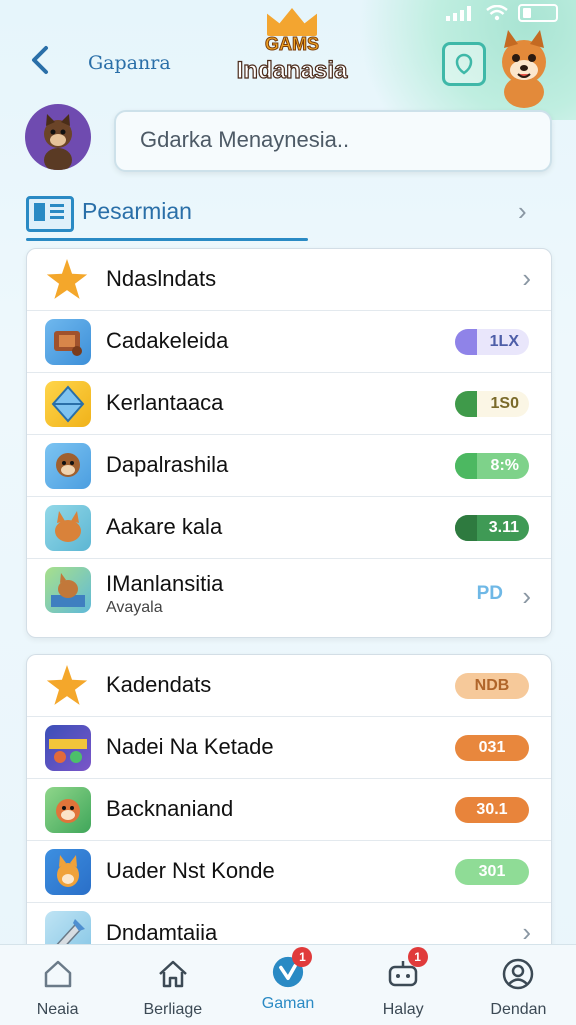 This screenshot has width=576, height=1025. Describe the element at coordinates (137, 211) in the screenshot. I see `section-label: Pesarmian` at that location.